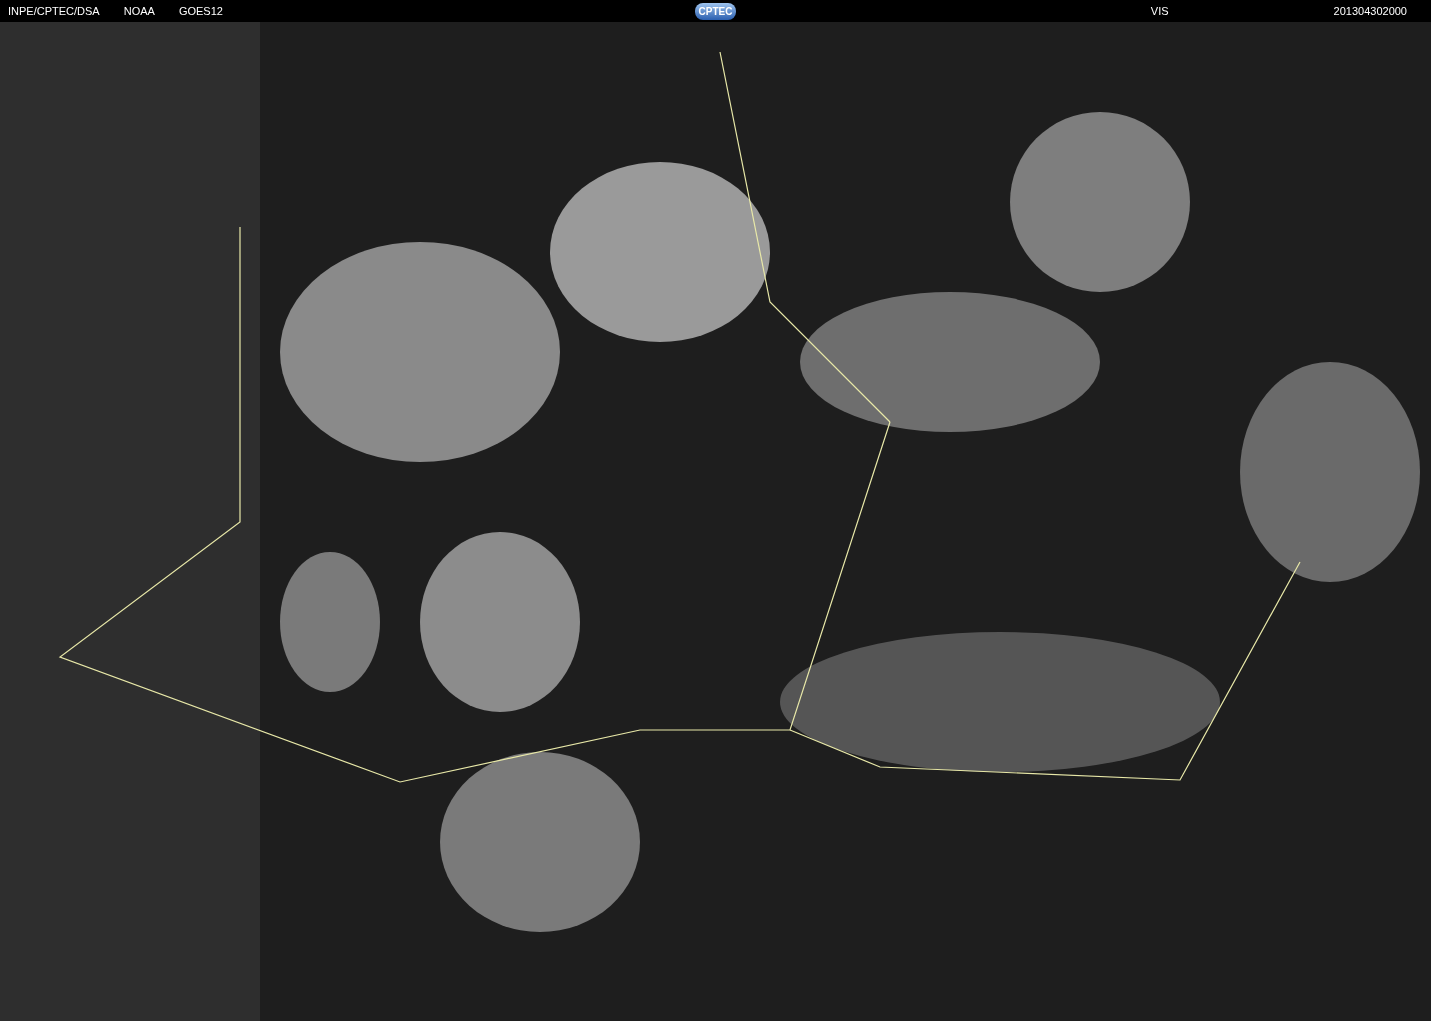 This screenshot has height=1021, width=1431. Describe the element at coordinates (715, 11) in the screenshot. I see `logo: CPTEC` at that location.